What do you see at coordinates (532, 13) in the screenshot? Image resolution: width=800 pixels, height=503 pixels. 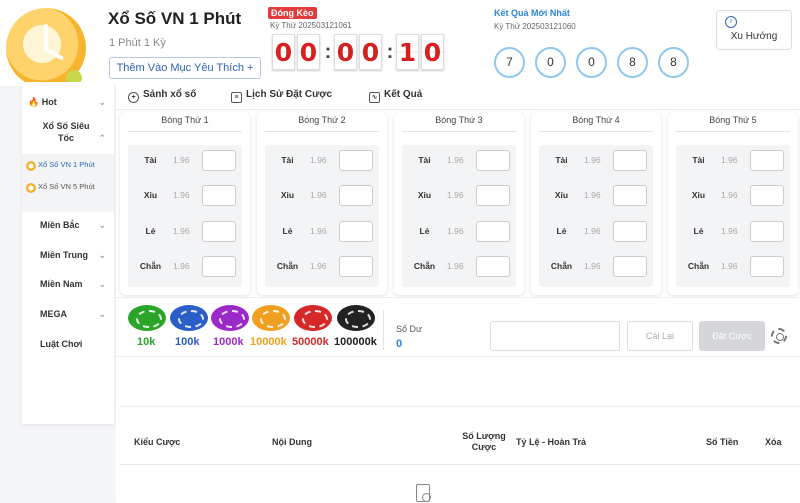 I see `latest-result-label: Kết Quả Mới Nhất` at bounding box center [532, 13].